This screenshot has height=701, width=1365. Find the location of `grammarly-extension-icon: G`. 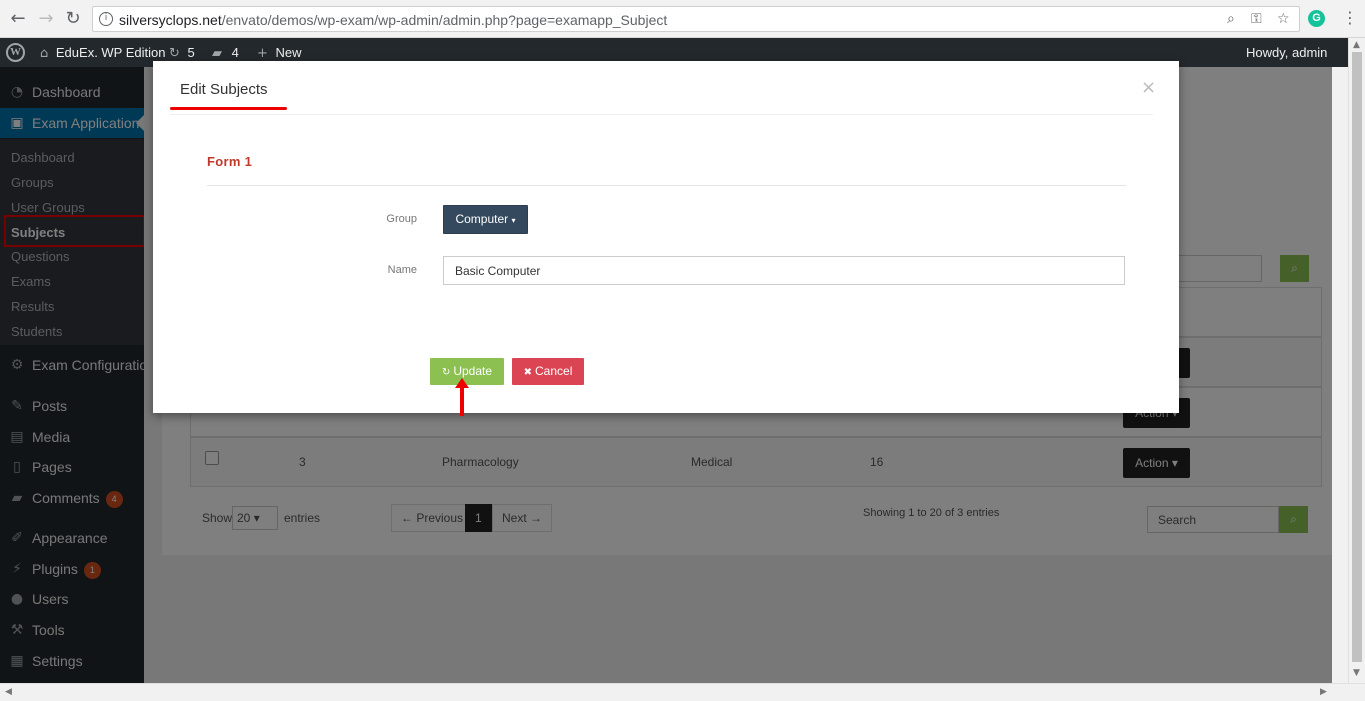

grammarly-extension-icon: G is located at coordinates (1316, 18).